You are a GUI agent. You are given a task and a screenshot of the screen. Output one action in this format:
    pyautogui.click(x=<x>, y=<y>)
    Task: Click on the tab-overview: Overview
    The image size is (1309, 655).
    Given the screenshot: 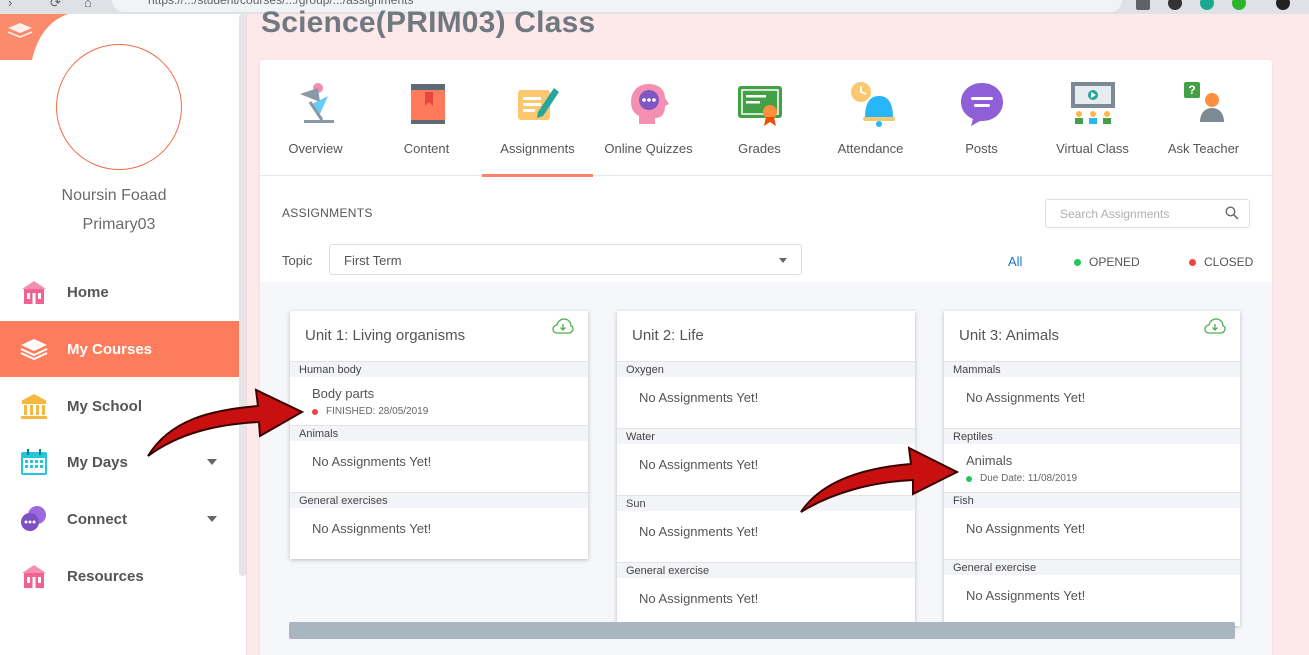 What is the action you would take?
    pyautogui.click(x=315, y=118)
    